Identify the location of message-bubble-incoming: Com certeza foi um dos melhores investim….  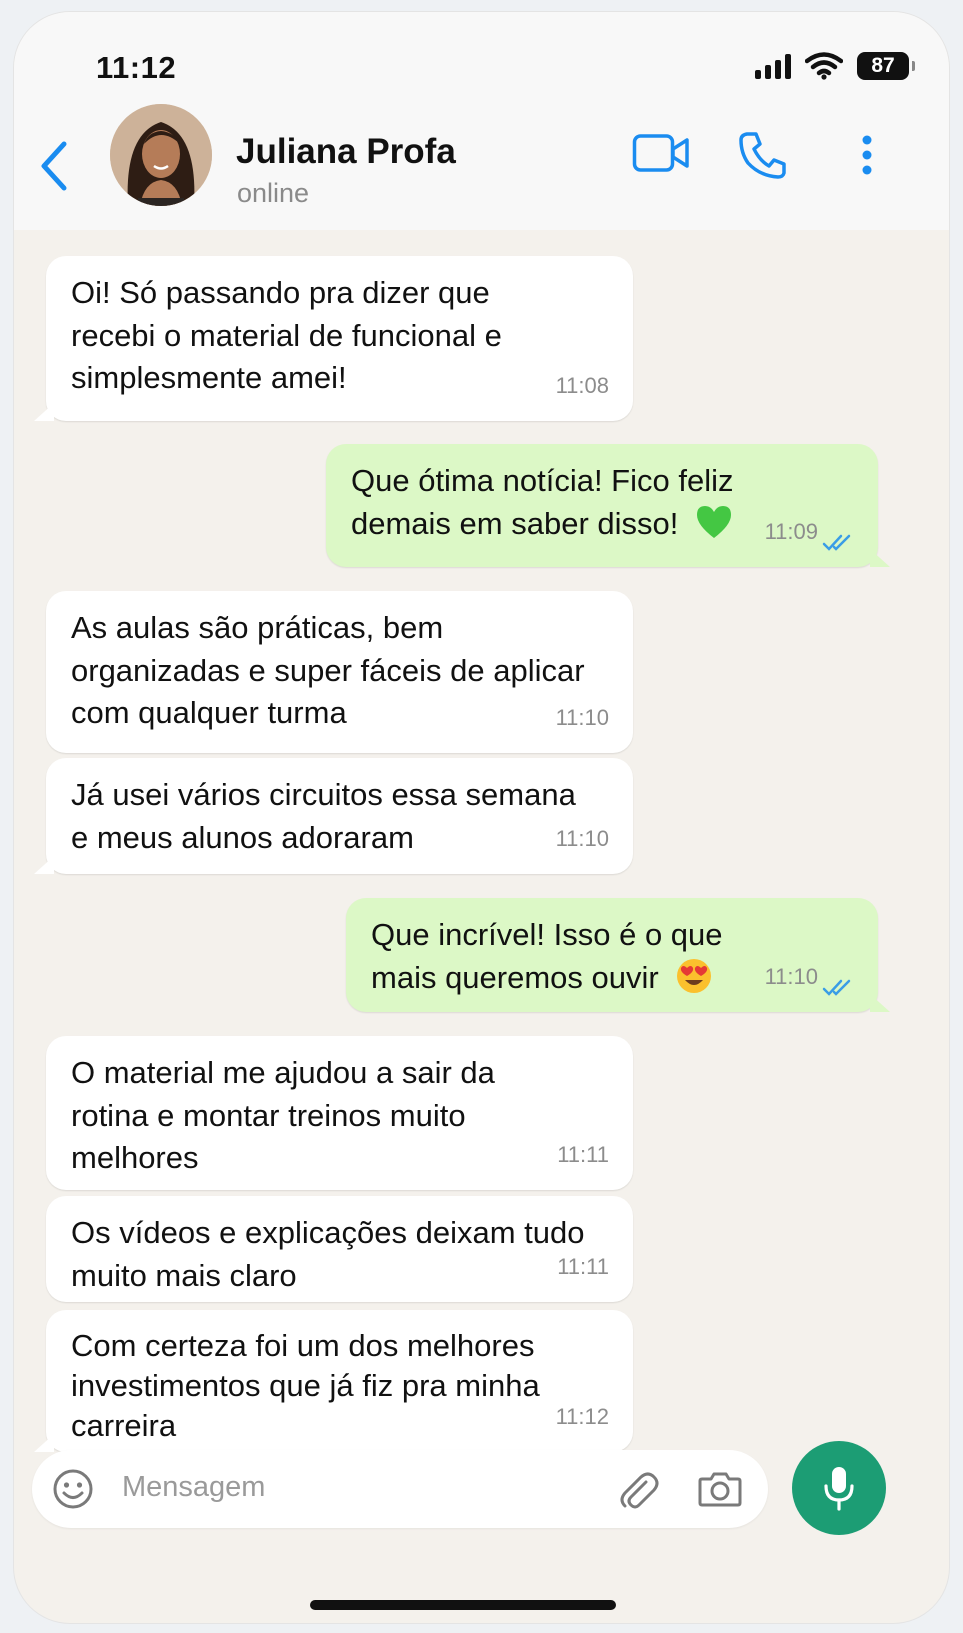
(333, 1381).